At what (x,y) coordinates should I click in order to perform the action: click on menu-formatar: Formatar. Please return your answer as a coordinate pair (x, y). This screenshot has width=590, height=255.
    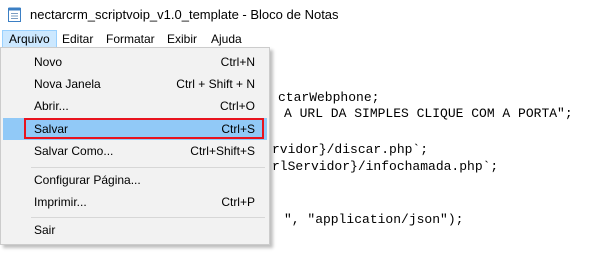
    Looking at the image, I should click on (130, 39).